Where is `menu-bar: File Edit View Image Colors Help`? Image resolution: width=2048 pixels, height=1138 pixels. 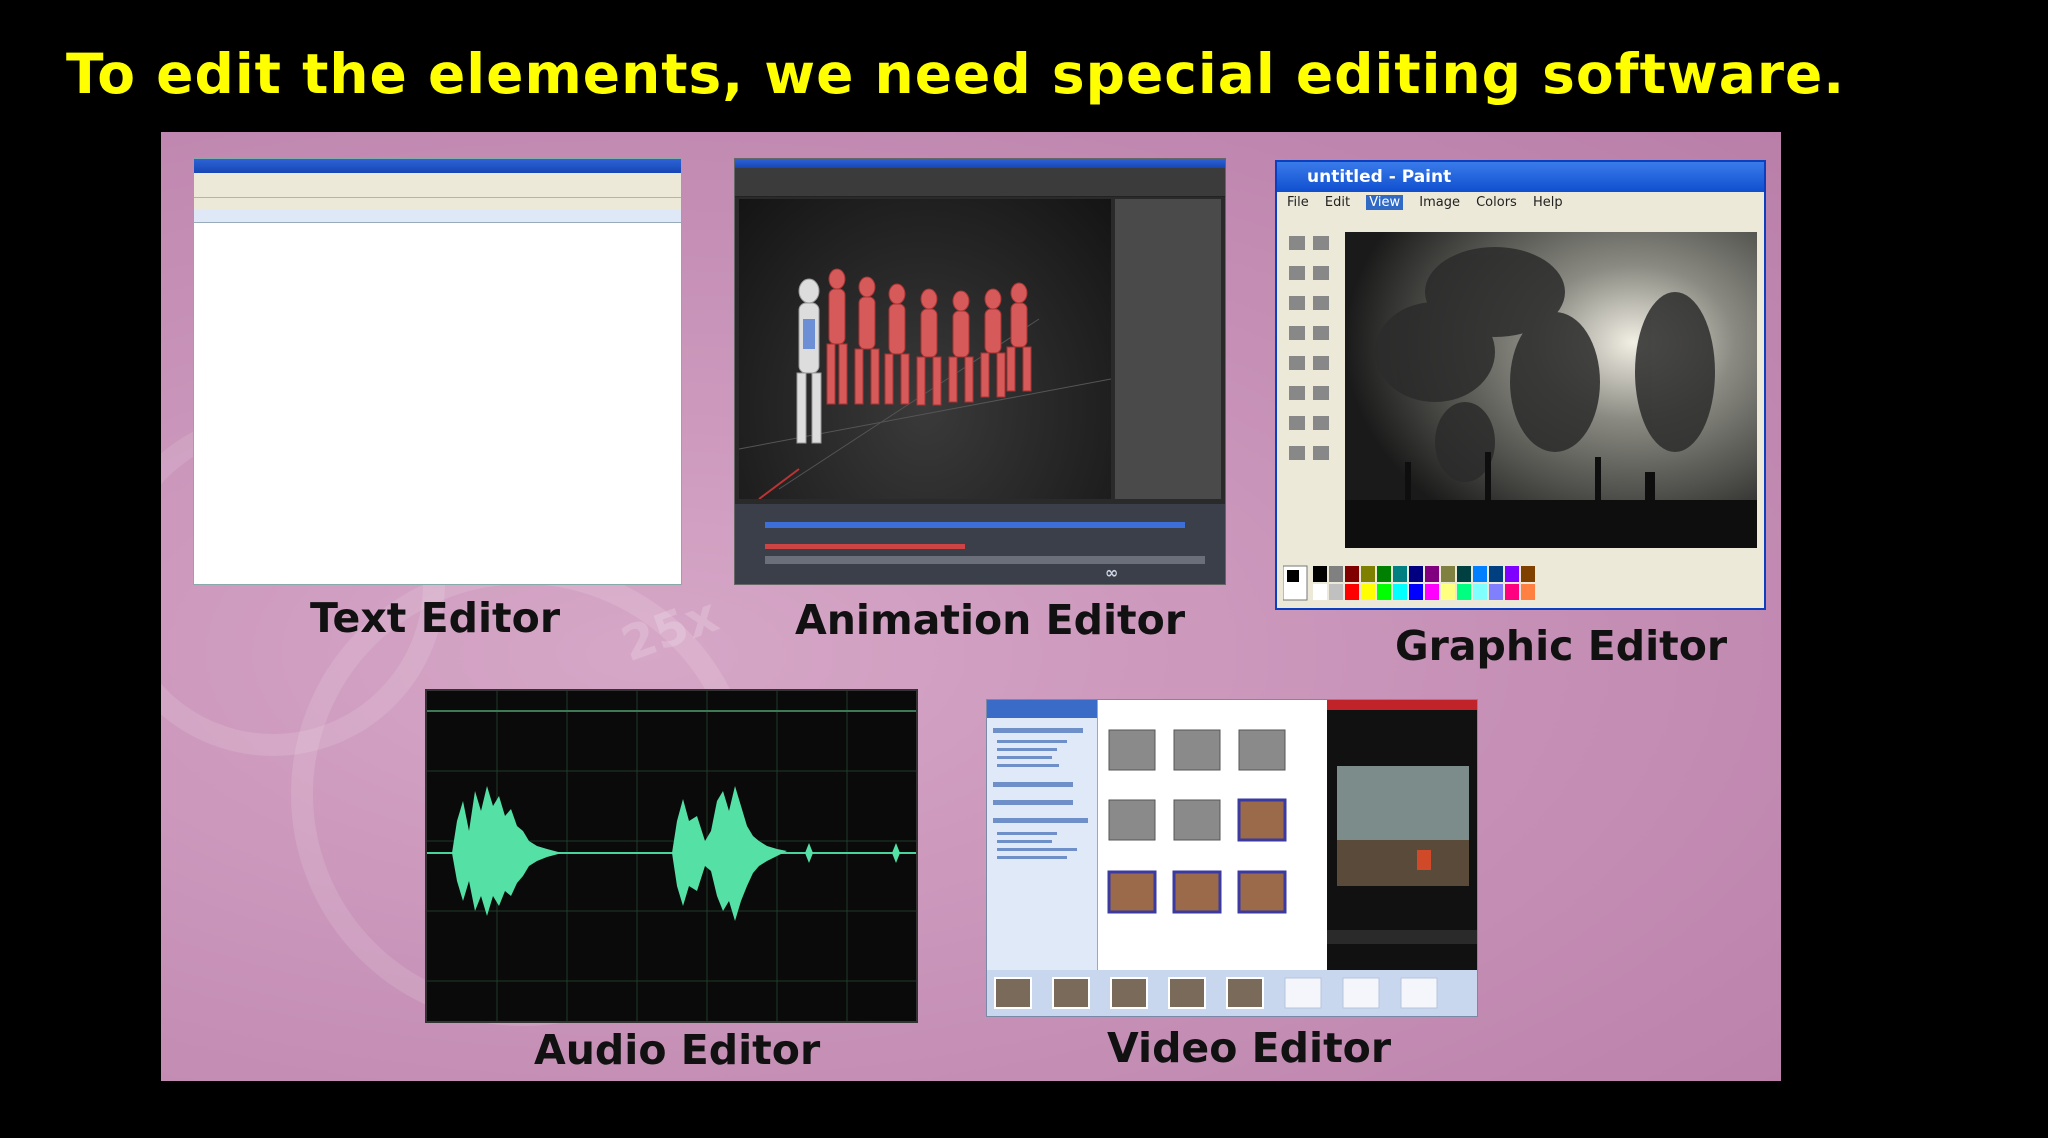
menu-bar: File Edit View Image Colors Help is located at coordinates (1520, 203).